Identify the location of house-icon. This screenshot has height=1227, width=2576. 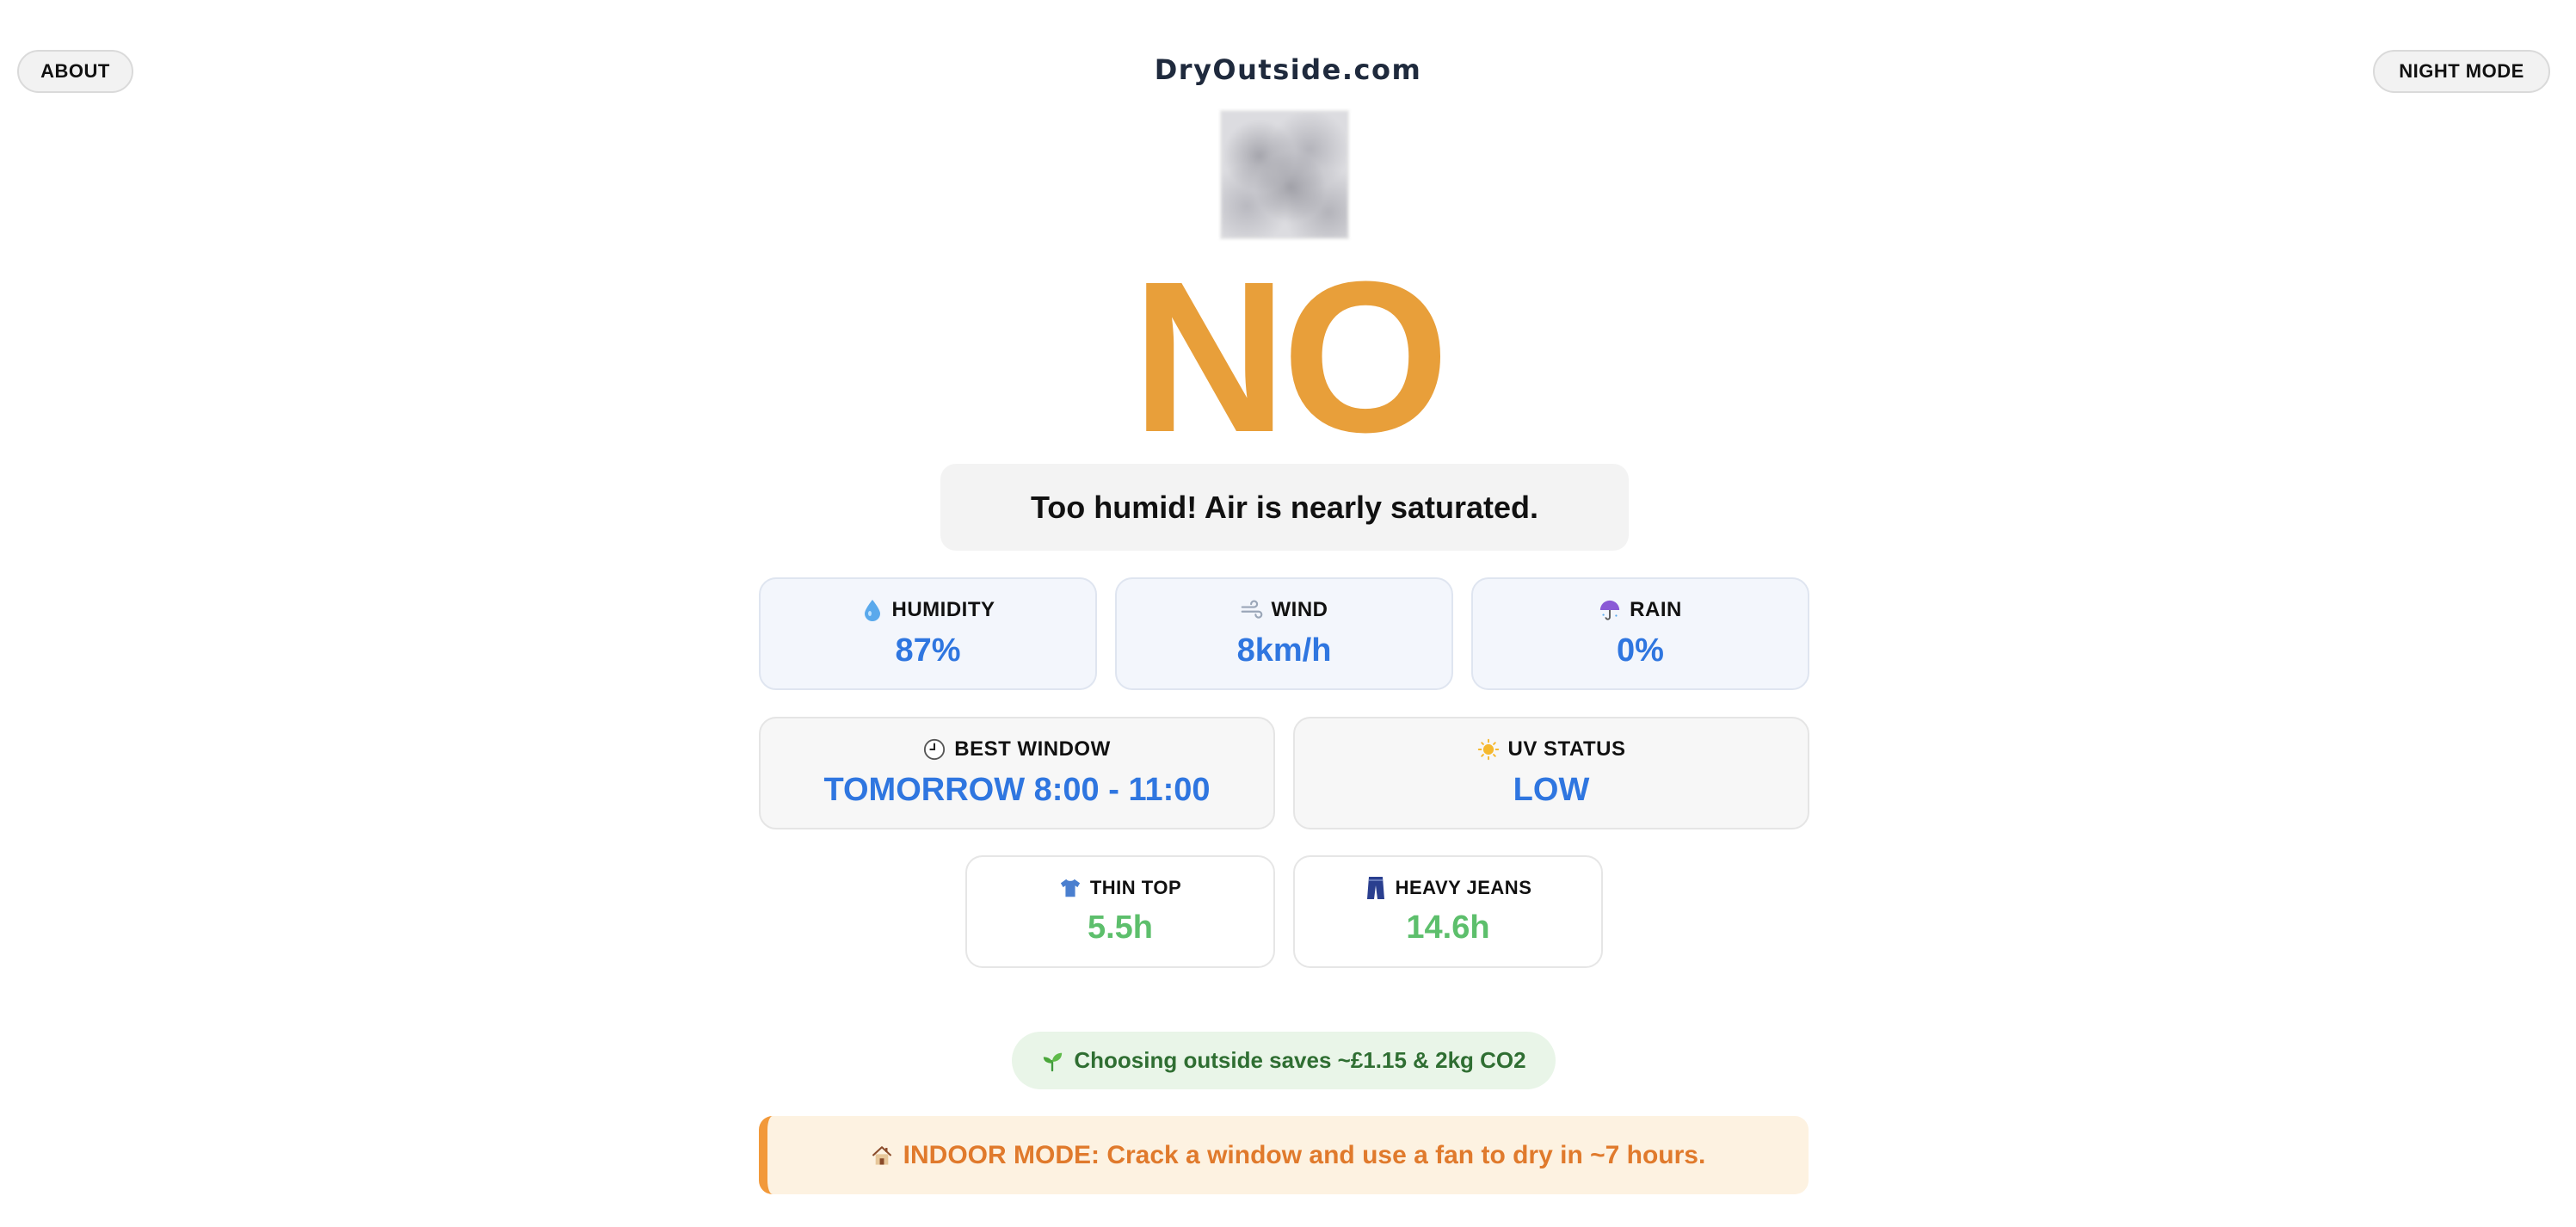
(882, 1155).